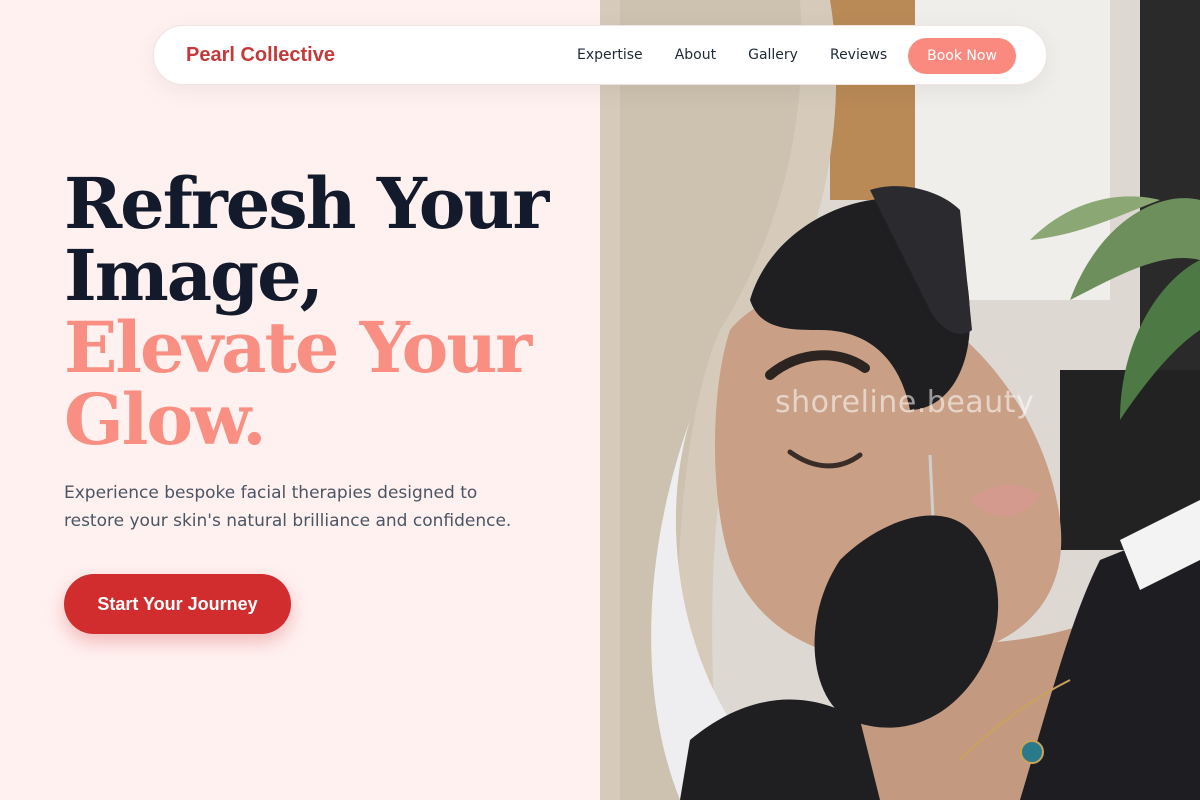  I want to click on headline-line-2: Image,, so click(194, 275).